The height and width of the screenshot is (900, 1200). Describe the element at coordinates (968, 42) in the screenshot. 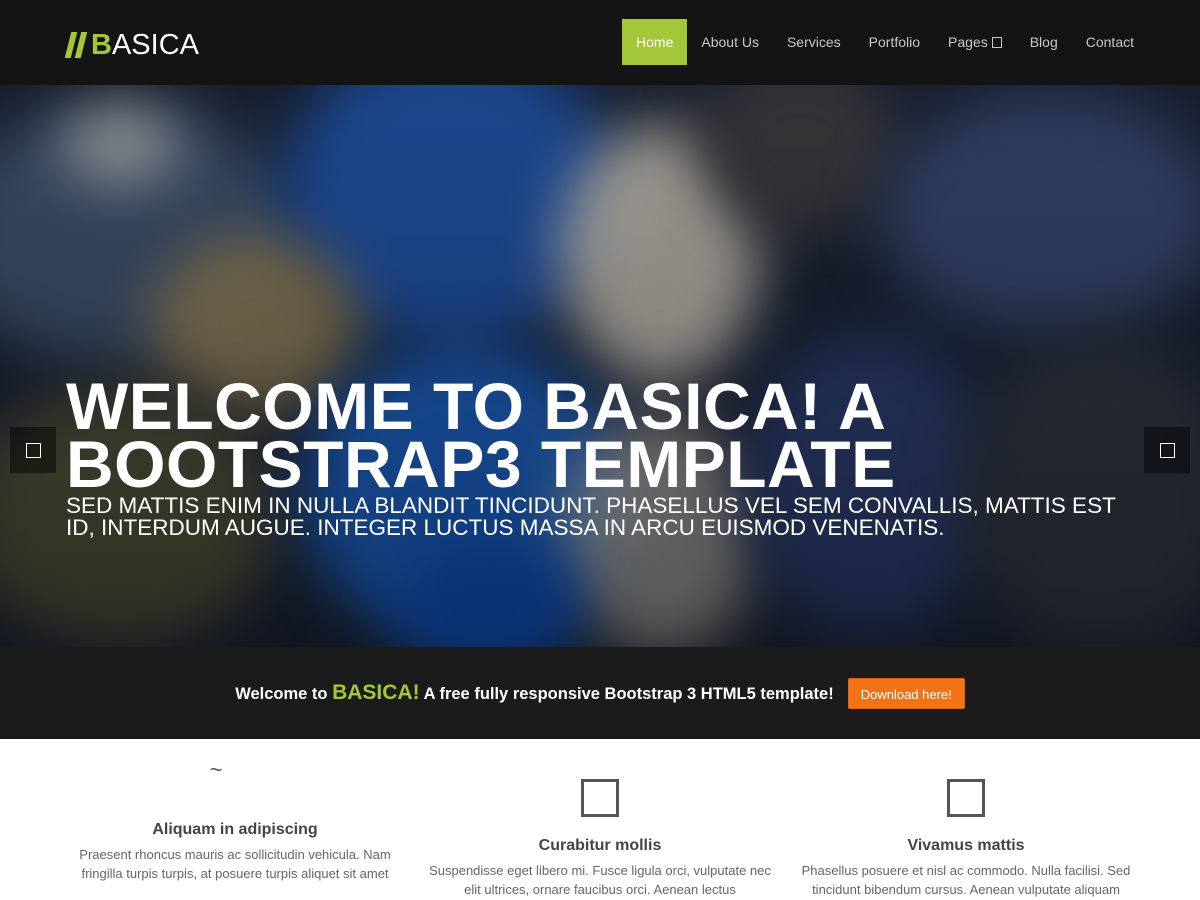

I see `nav-pages-label: Pages` at that location.